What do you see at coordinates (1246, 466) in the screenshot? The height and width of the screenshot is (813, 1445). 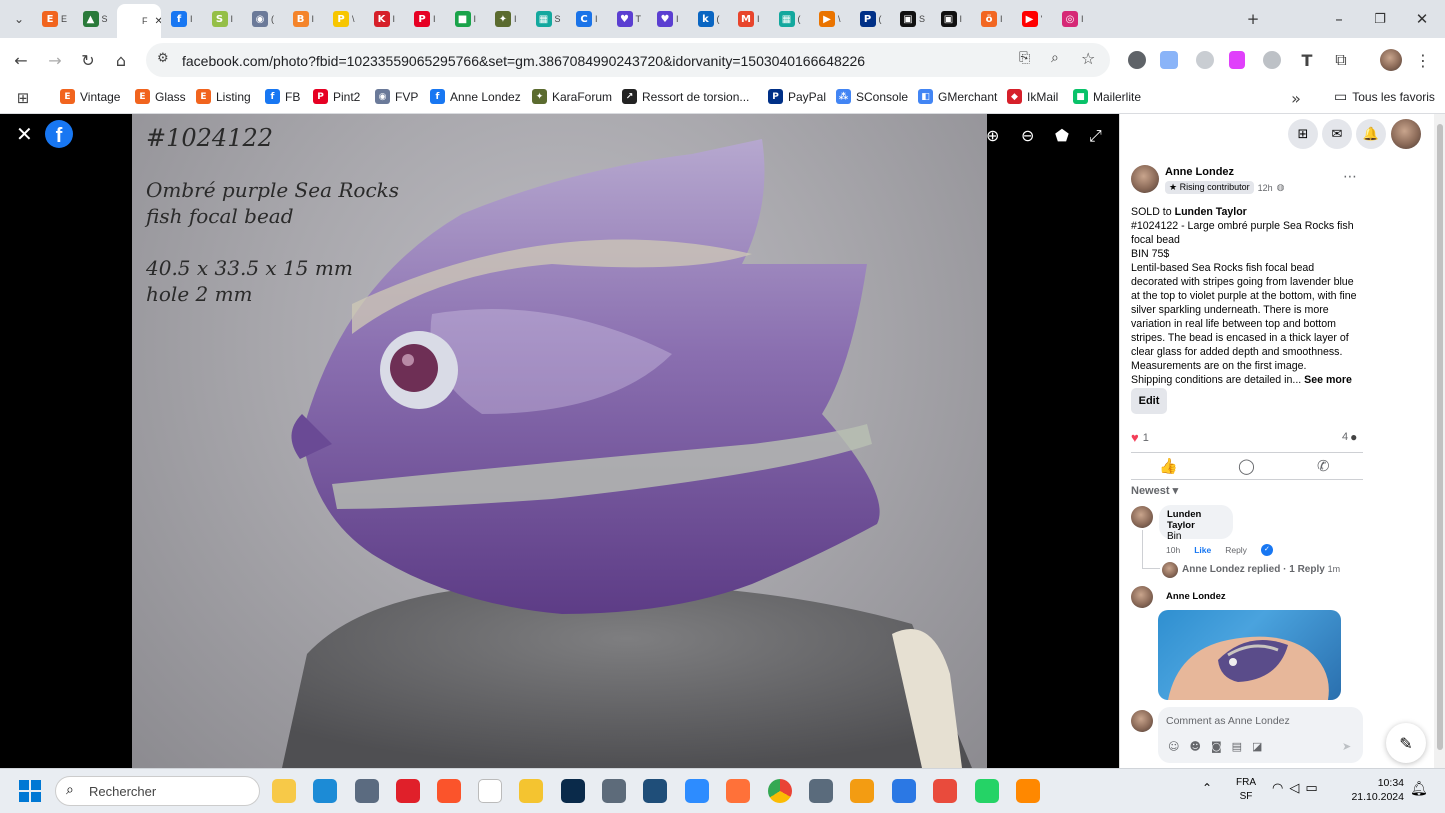 I see `comment-button-icon: ◯` at bounding box center [1246, 466].